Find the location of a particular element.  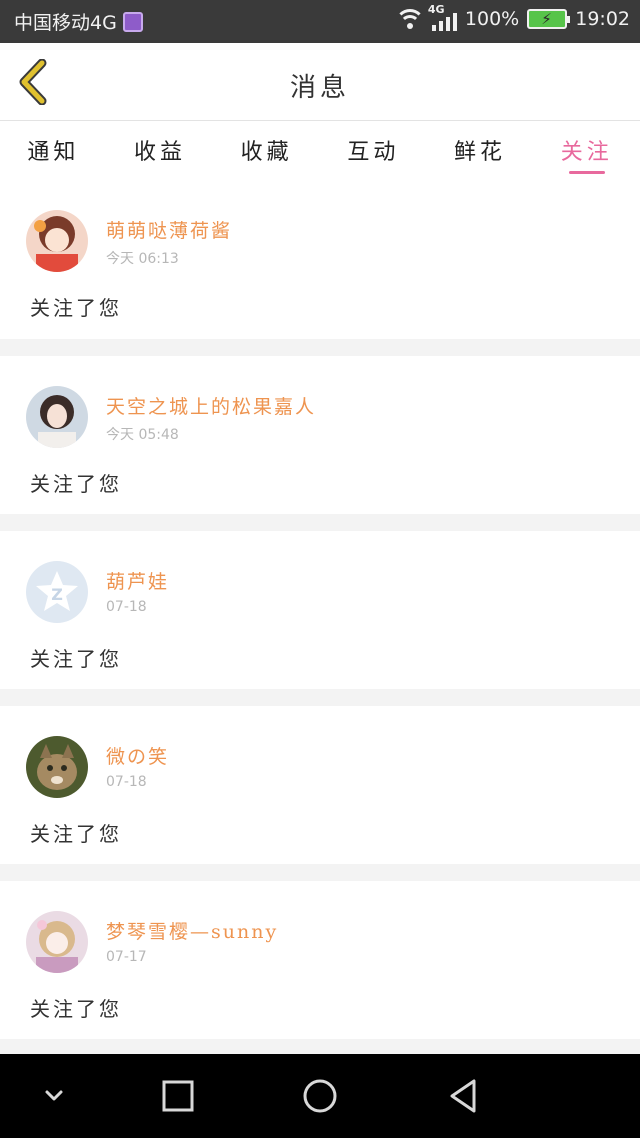

status-left: 中国移动4G is located at coordinates (78, 21).